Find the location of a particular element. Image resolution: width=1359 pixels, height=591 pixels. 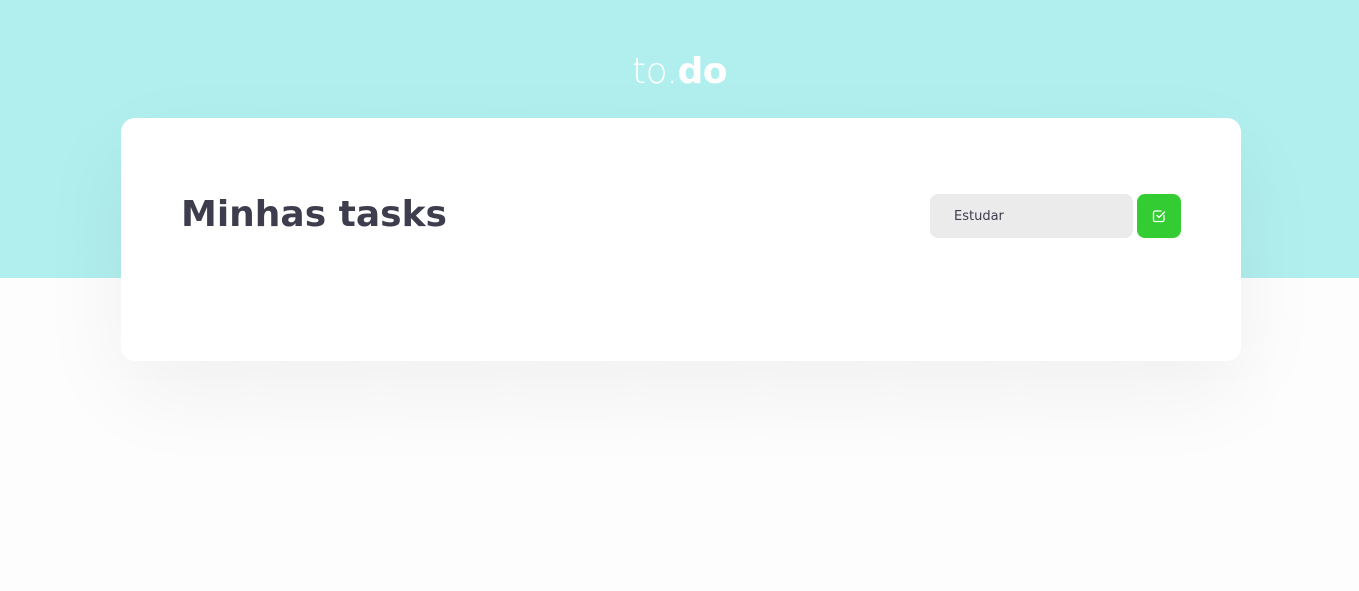

app-logo: to.do is located at coordinates (679, 72).